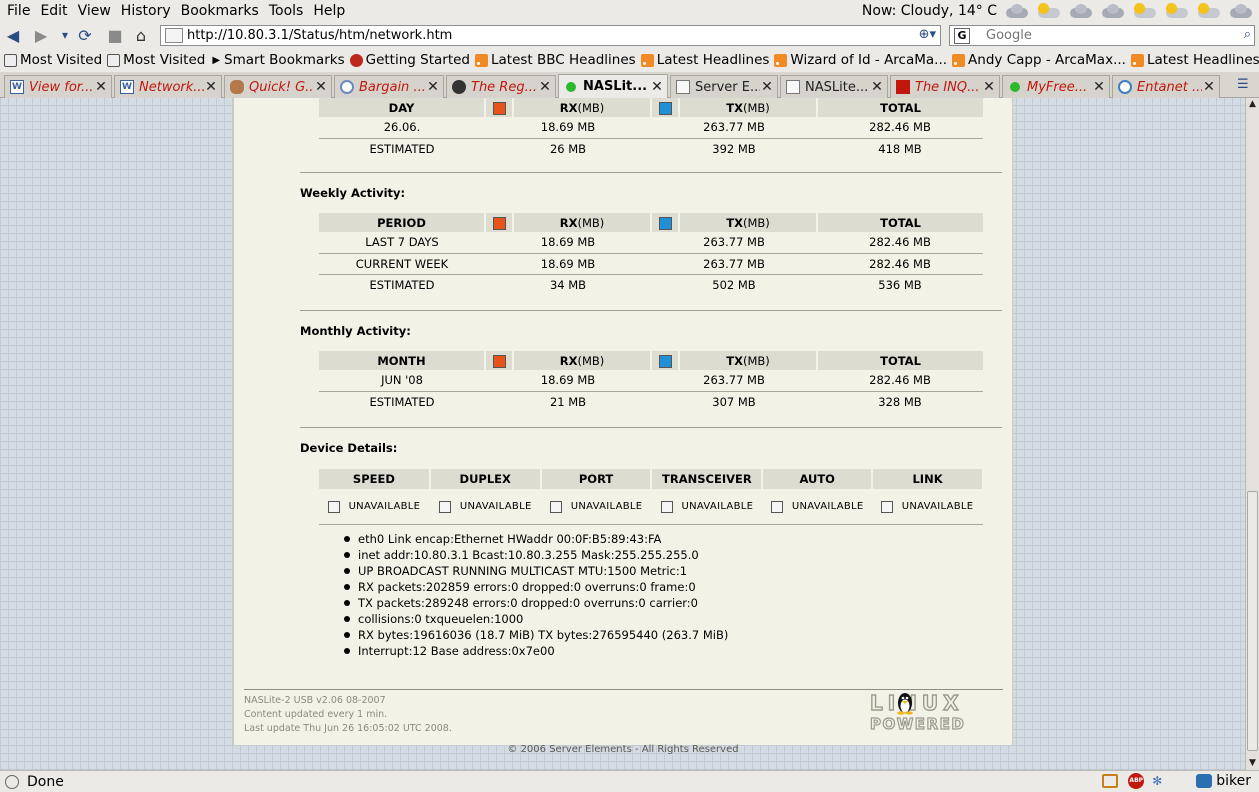  I want to click on search-bar: G ⌕, so click(1102, 35).